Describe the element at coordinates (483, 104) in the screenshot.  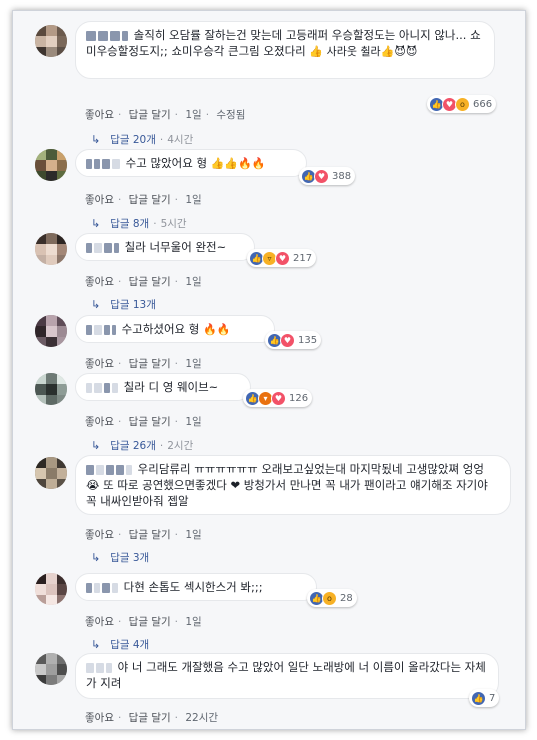
I see `reaction-count: 666` at that location.